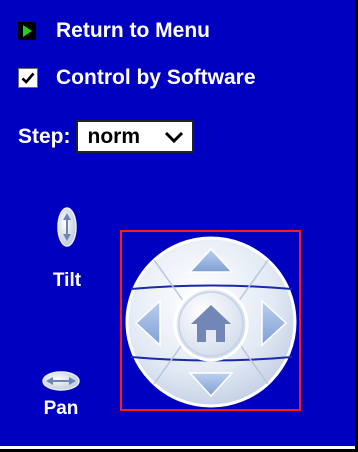 This screenshot has width=358, height=452. Describe the element at coordinates (27, 31) in the screenshot. I see `green-play-bullet-icon` at that location.